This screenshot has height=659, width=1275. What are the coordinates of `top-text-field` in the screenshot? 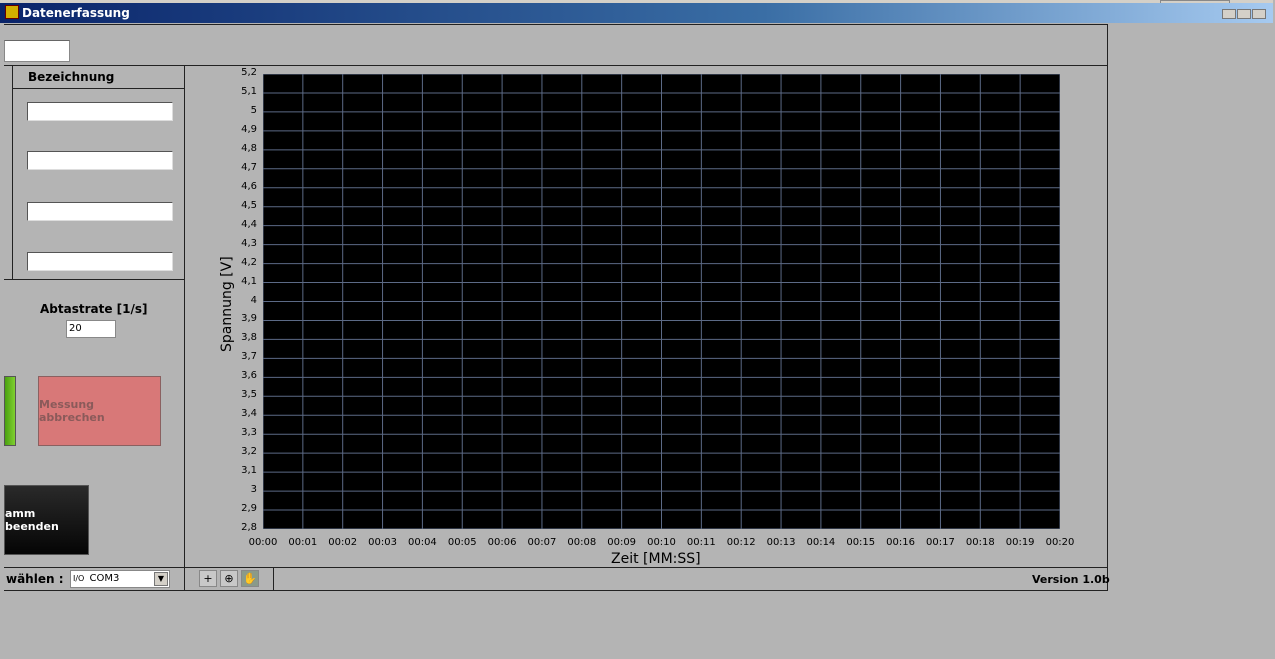 It's located at (37, 51).